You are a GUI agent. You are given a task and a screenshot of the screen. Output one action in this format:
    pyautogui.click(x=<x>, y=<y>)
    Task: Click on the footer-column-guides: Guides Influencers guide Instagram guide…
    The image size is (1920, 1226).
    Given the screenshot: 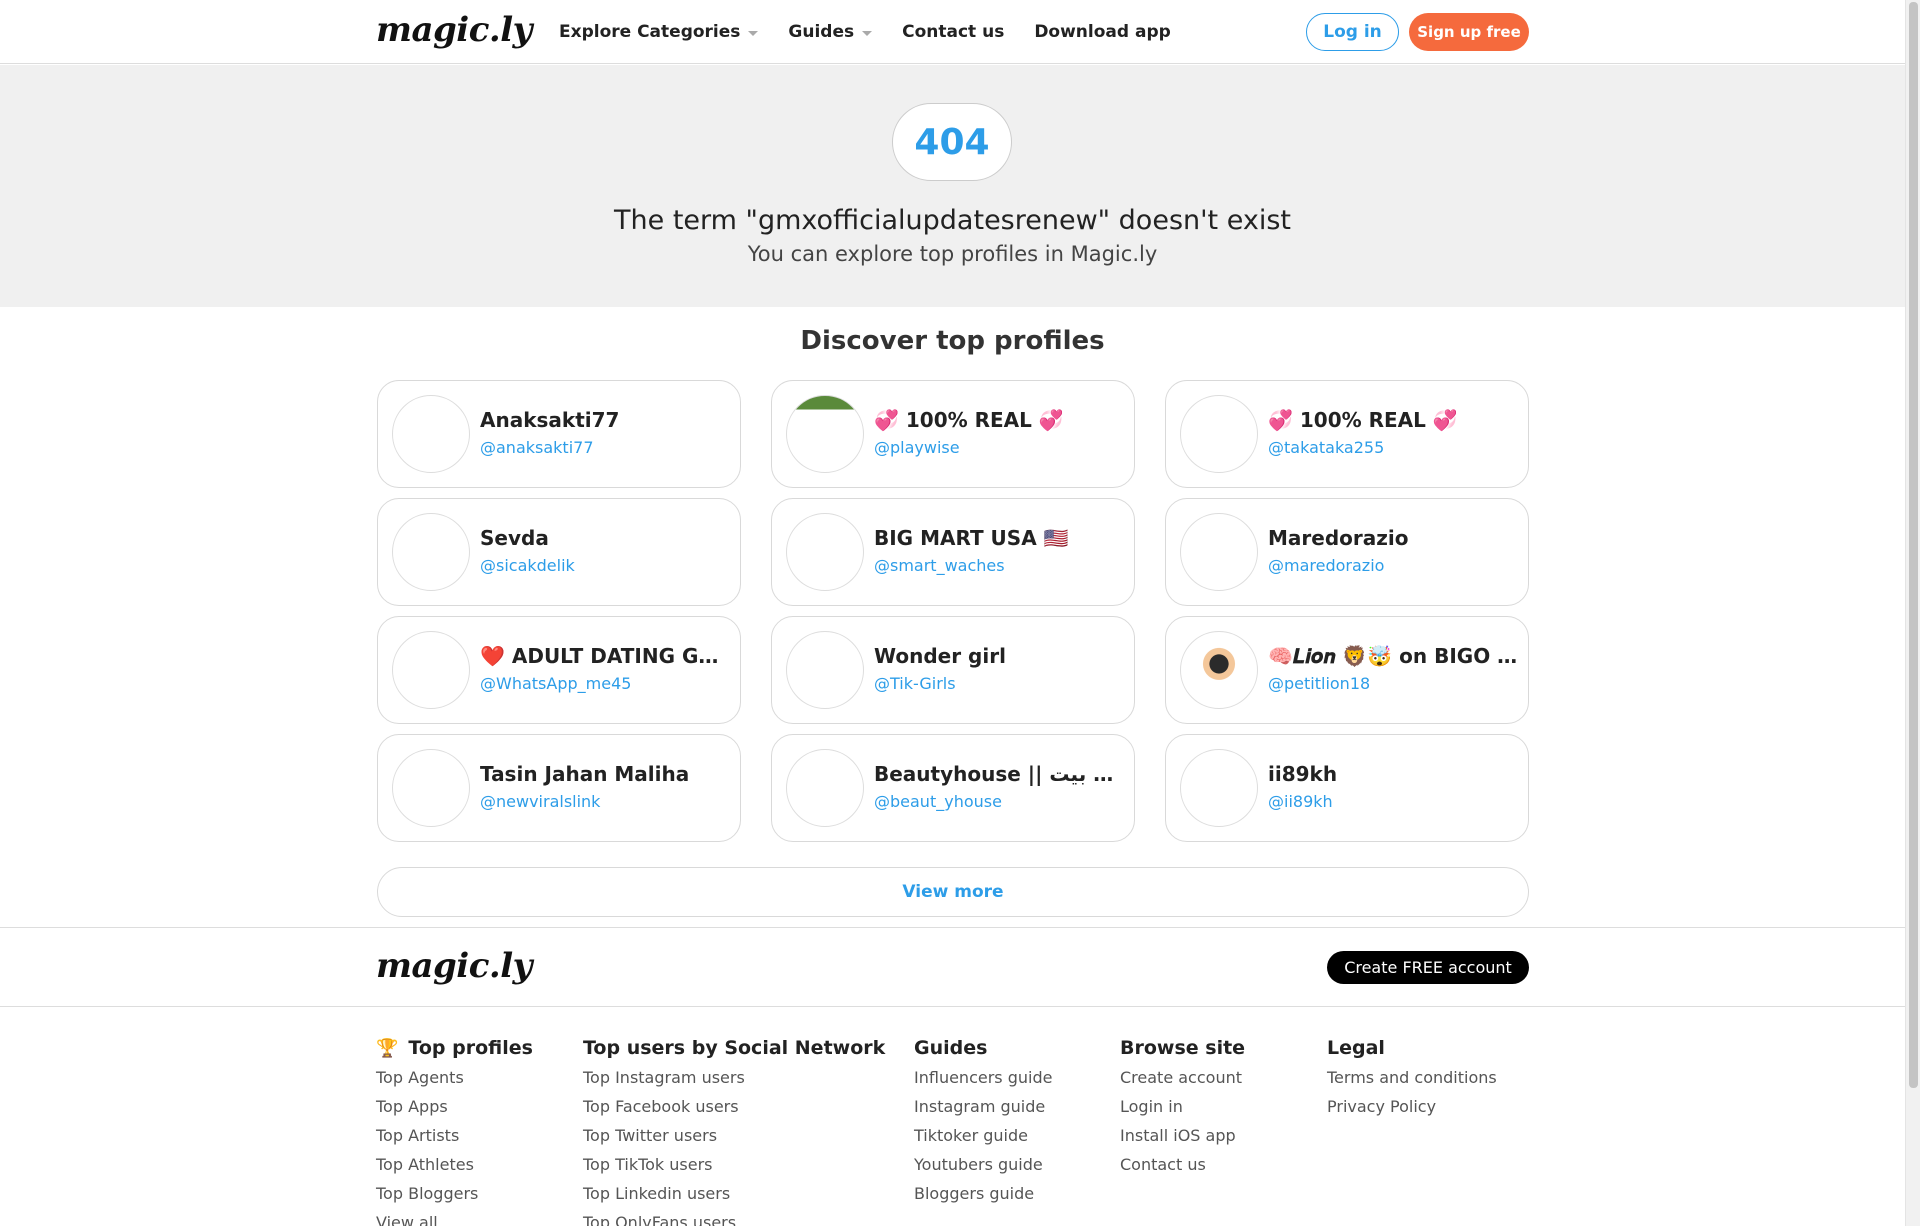 What is the action you would take?
    pyautogui.click(x=983, y=1124)
    